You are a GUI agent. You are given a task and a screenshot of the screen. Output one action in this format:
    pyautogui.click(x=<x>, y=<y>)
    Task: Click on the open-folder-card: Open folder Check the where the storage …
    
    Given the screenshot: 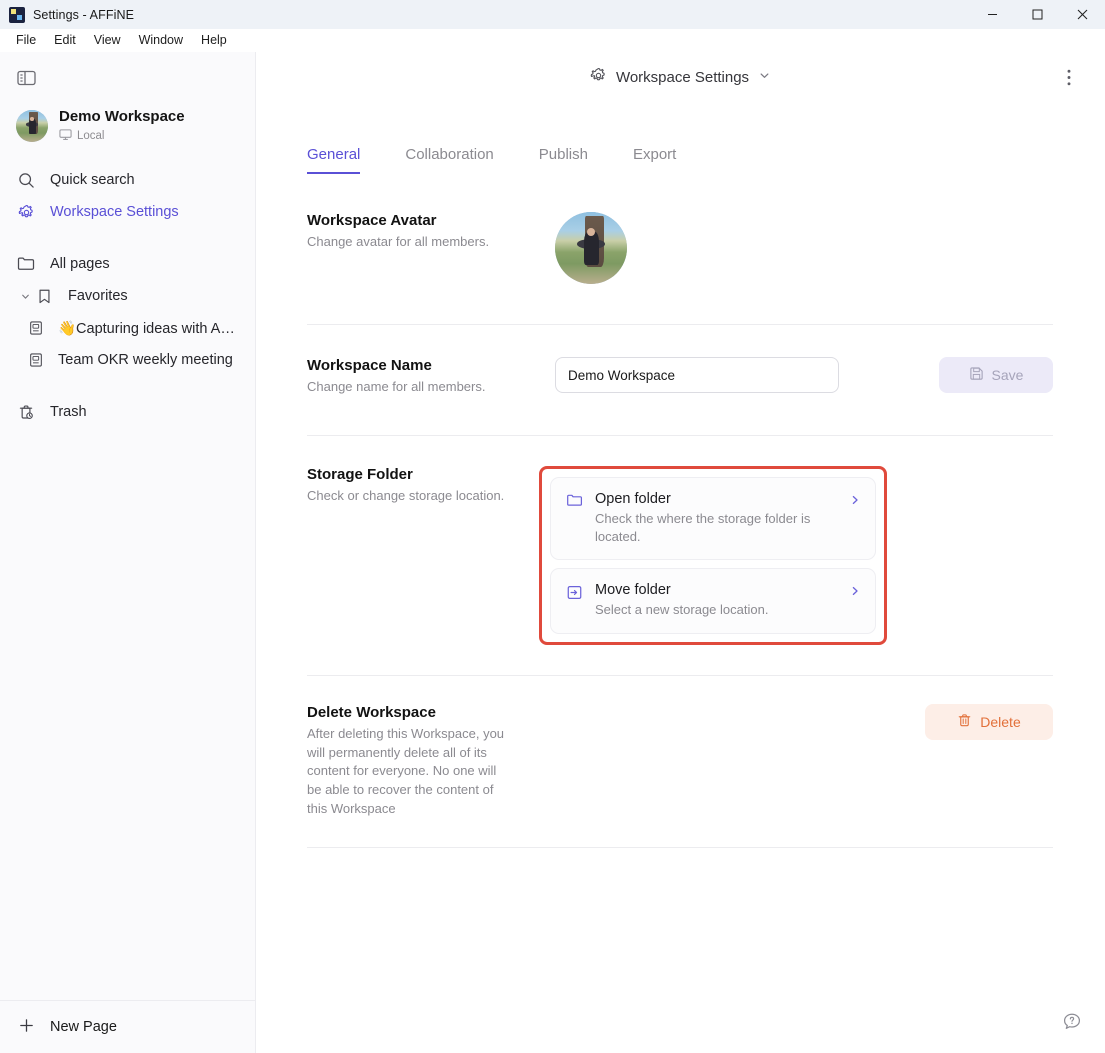 What is the action you would take?
    pyautogui.click(x=713, y=518)
    